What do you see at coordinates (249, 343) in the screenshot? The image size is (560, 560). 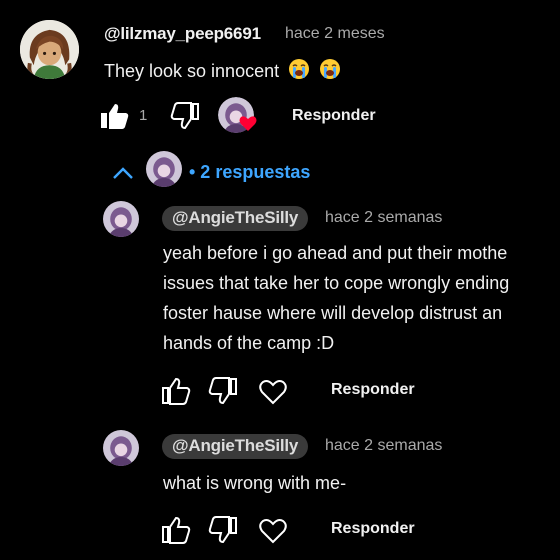 I see `reply-text-line: hands of the camp :D` at bounding box center [249, 343].